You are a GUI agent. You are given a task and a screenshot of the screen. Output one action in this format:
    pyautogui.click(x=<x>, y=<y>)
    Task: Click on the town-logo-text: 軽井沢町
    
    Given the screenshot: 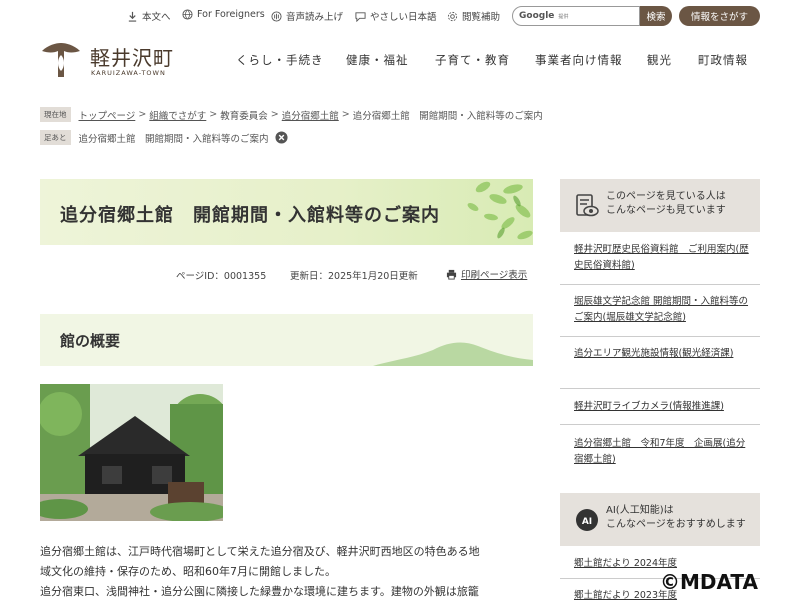 What is the action you would take?
    pyautogui.click(x=132, y=56)
    